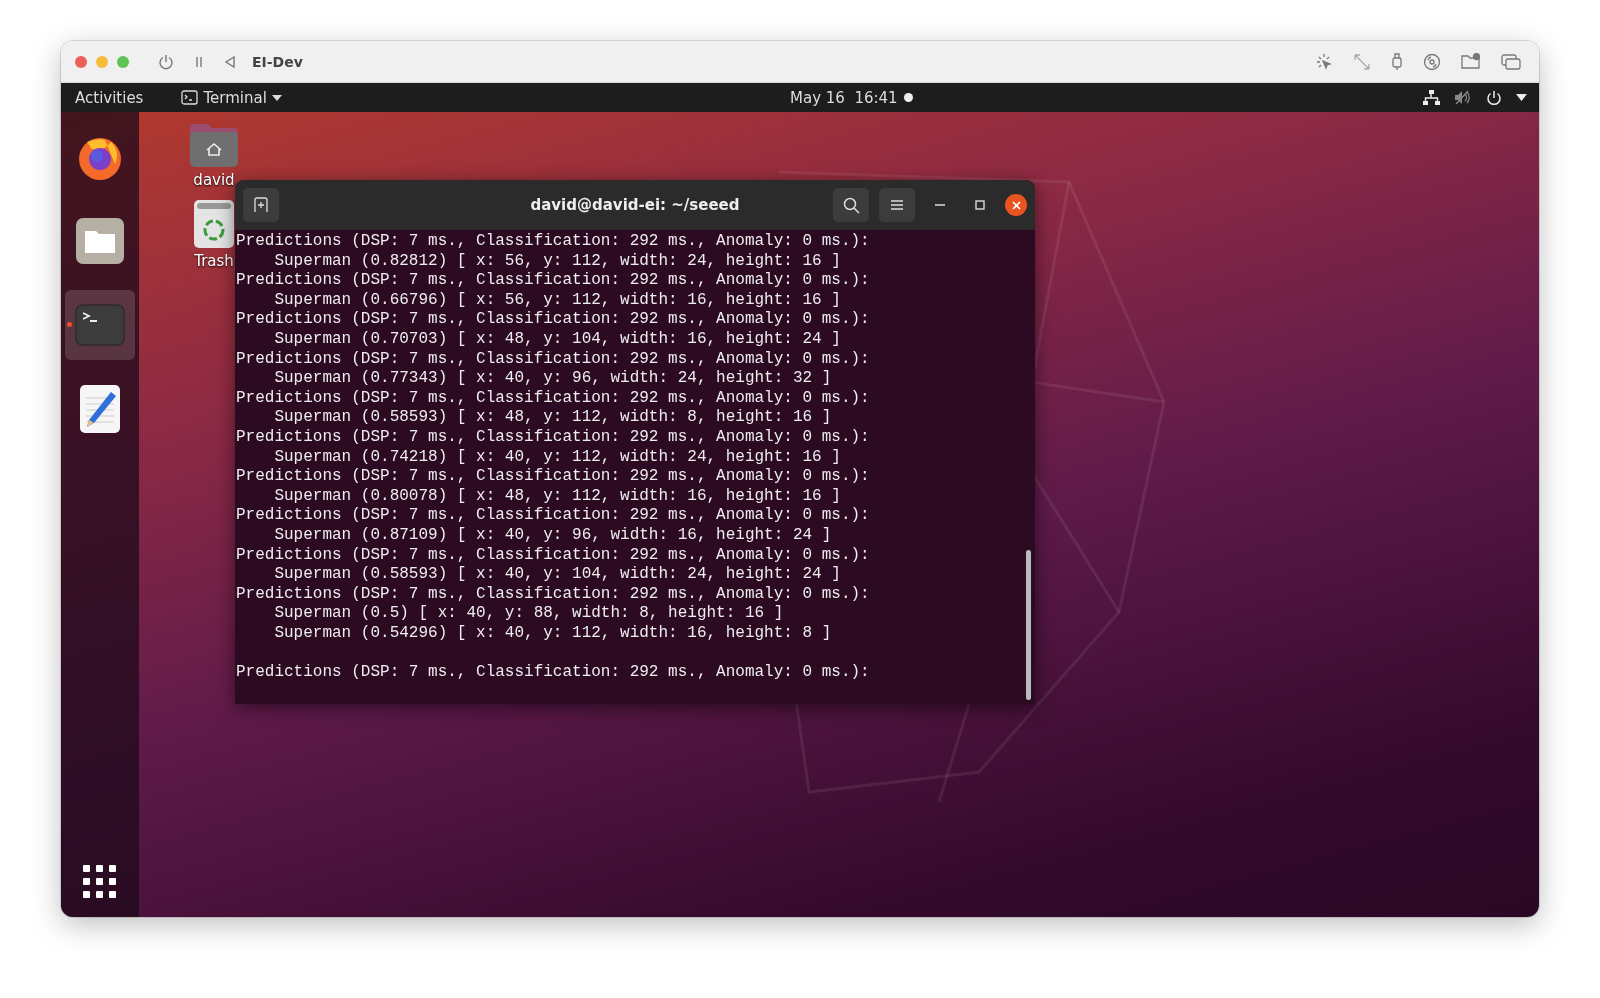 Image resolution: width=1600 pixels, height=998 pixels. I want to click on terminal-title: david@david-ei: ~/seeed, so click(635, 205).